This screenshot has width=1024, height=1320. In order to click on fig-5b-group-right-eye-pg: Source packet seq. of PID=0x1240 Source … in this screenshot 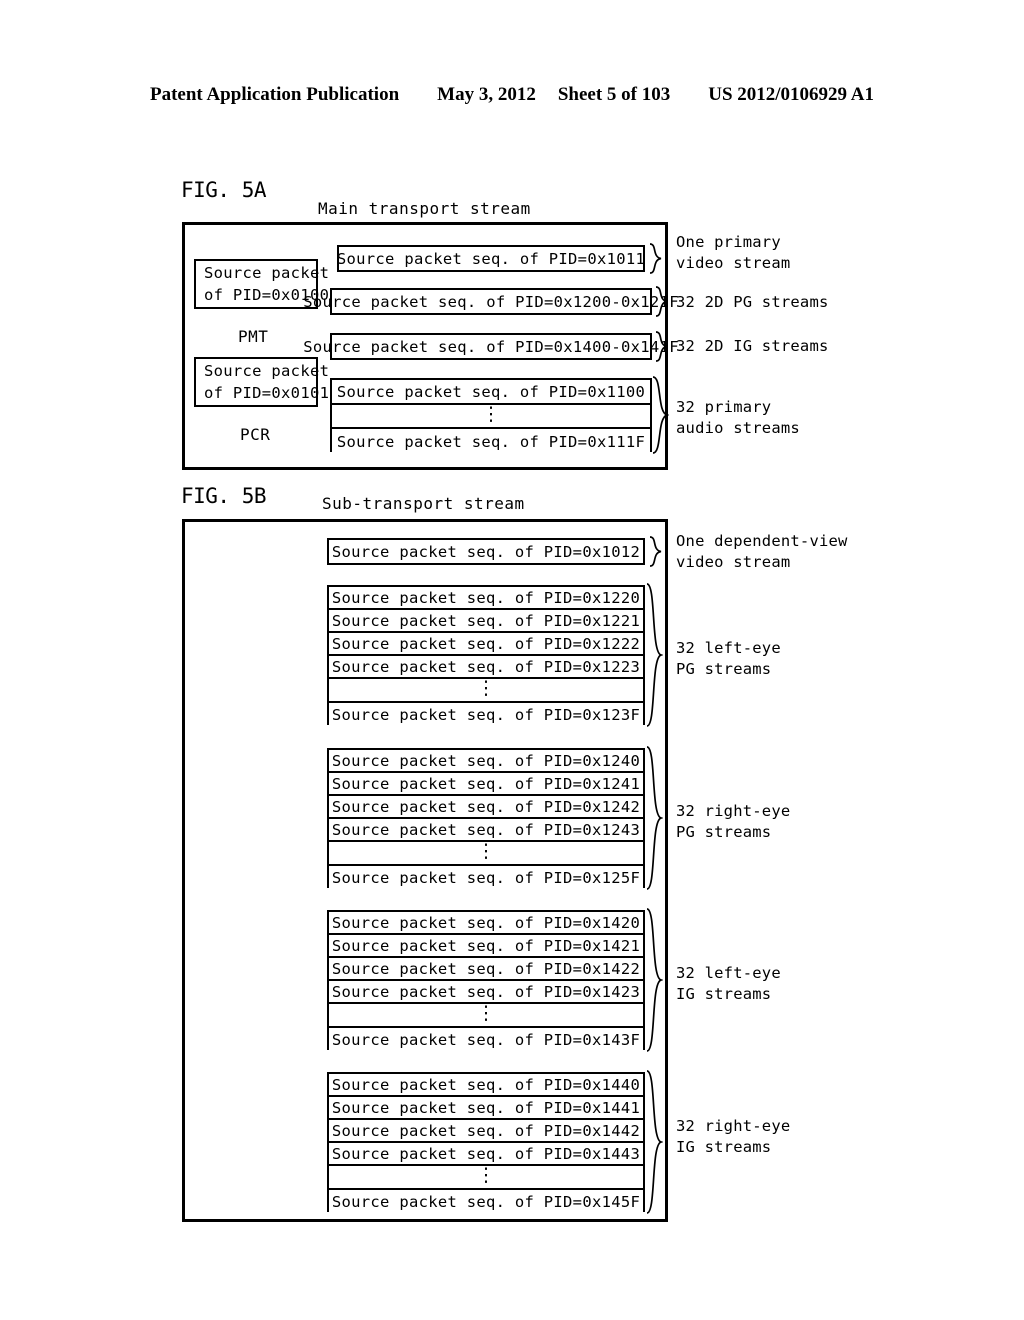, I will do `click(486, 819)`.